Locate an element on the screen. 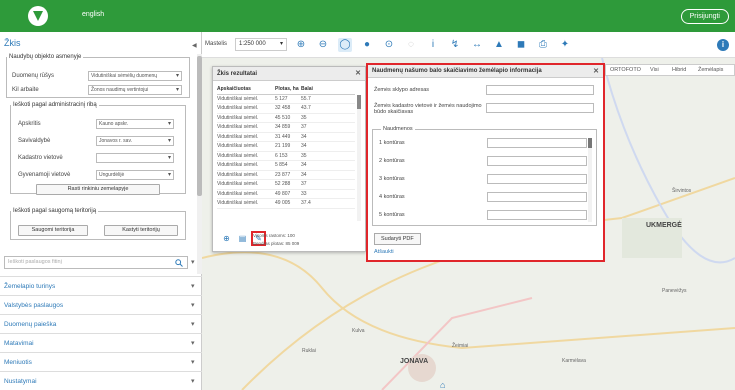 The width and height of the screenshot is (735, 390). table-row: Vidutiniškai sėmėl. 52 288 37 is located at coordinates (286, 185).